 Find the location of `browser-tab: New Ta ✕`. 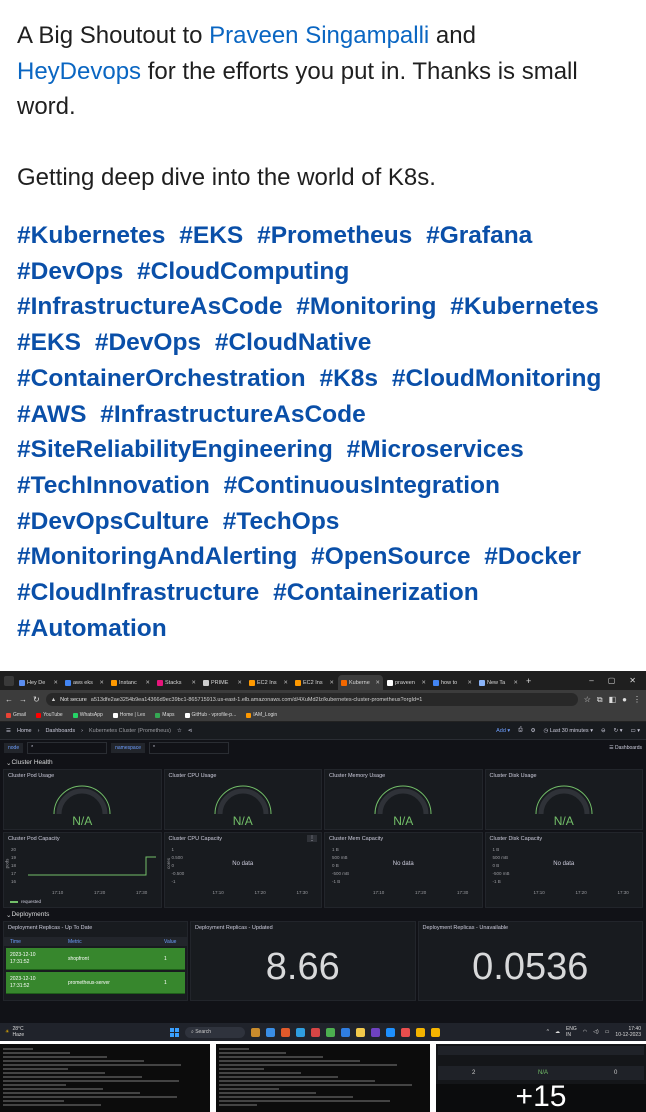

browser-tab: New Ta ✕ is located at coordinates (498, 682).